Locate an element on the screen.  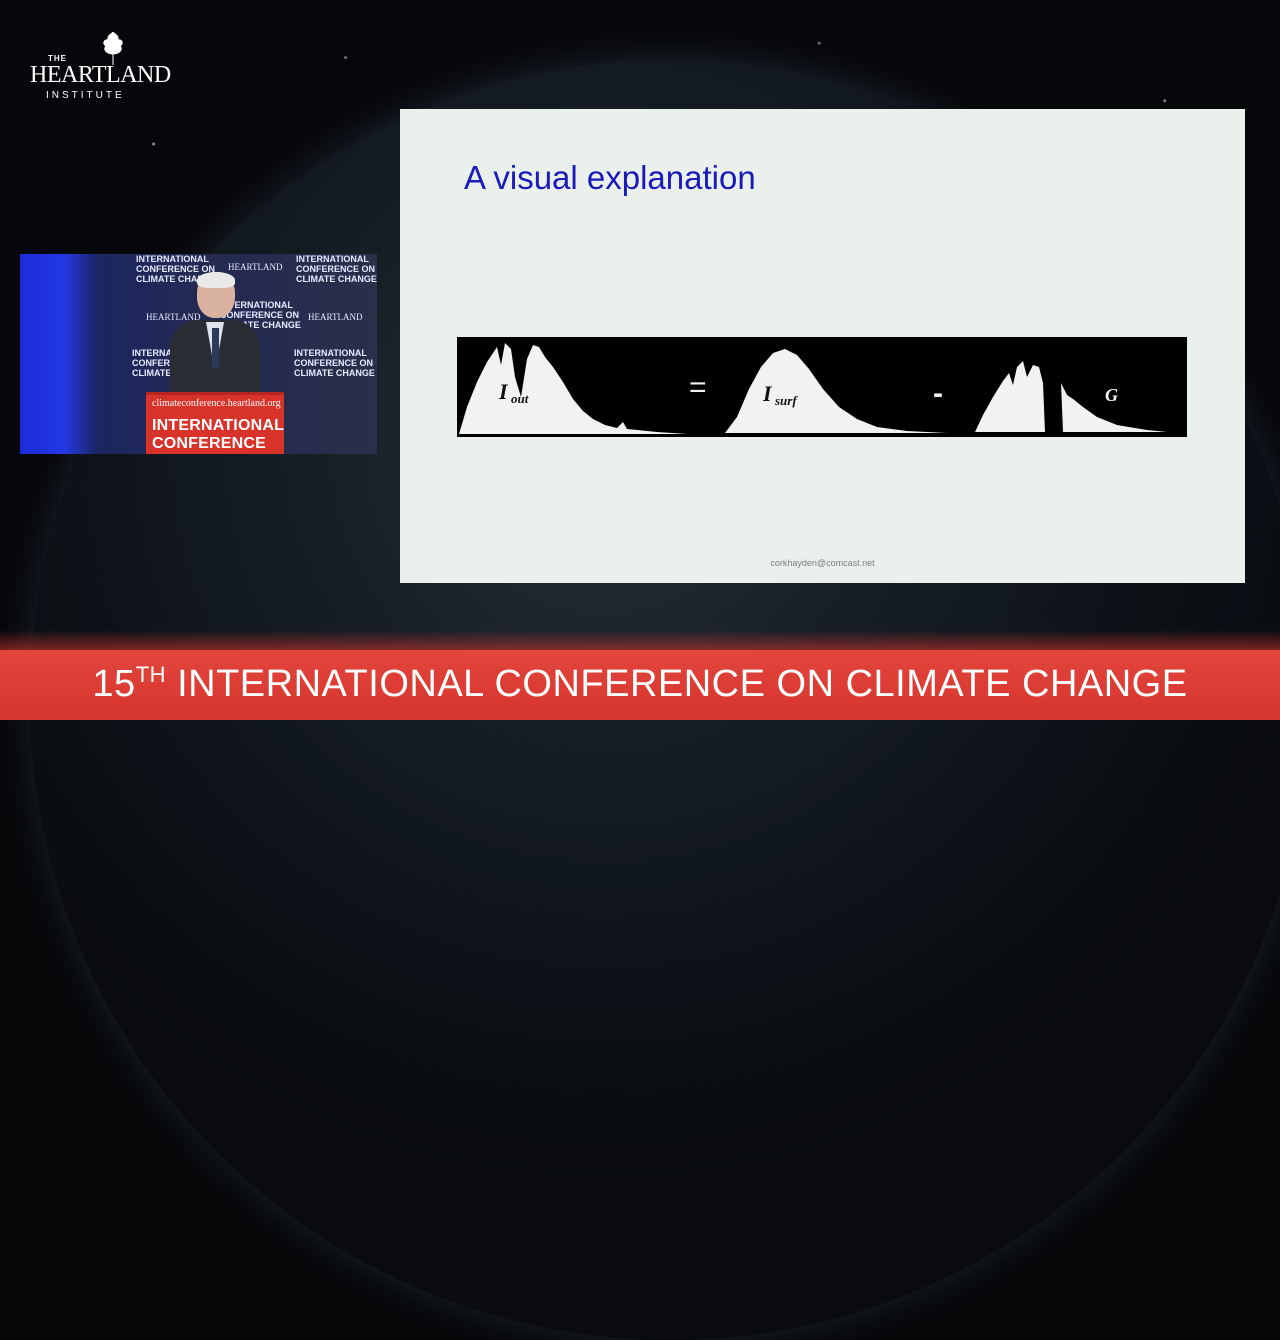
label-i-surf-sub: surf is located at coordinates (786, 400).